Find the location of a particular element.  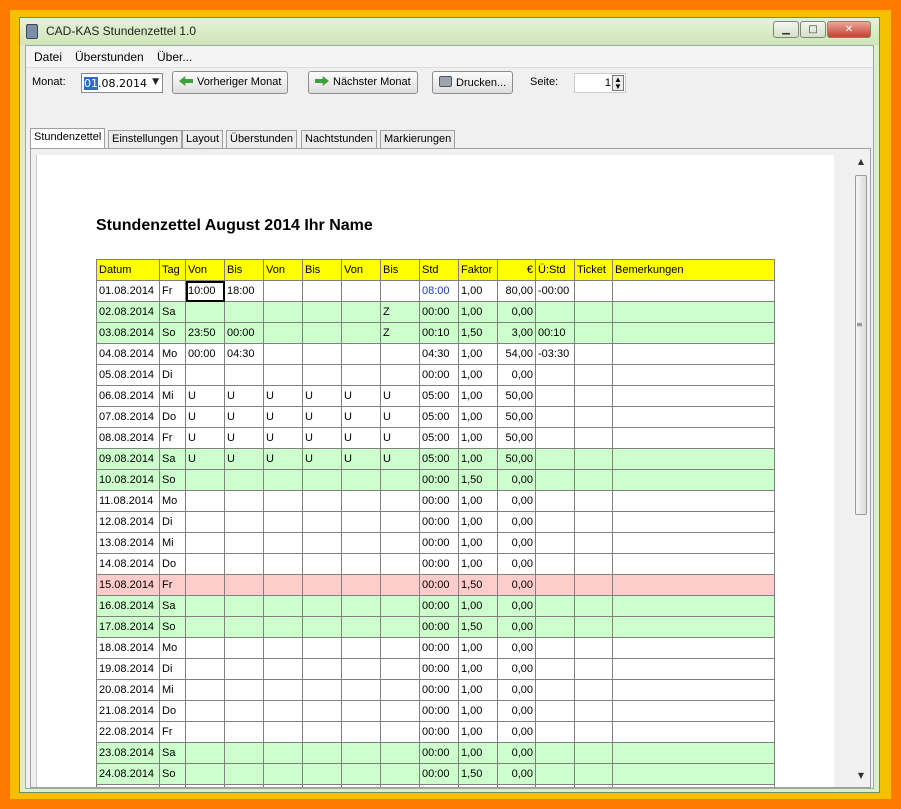

table-cell: -03:30 is located at coordinates (555, 354).